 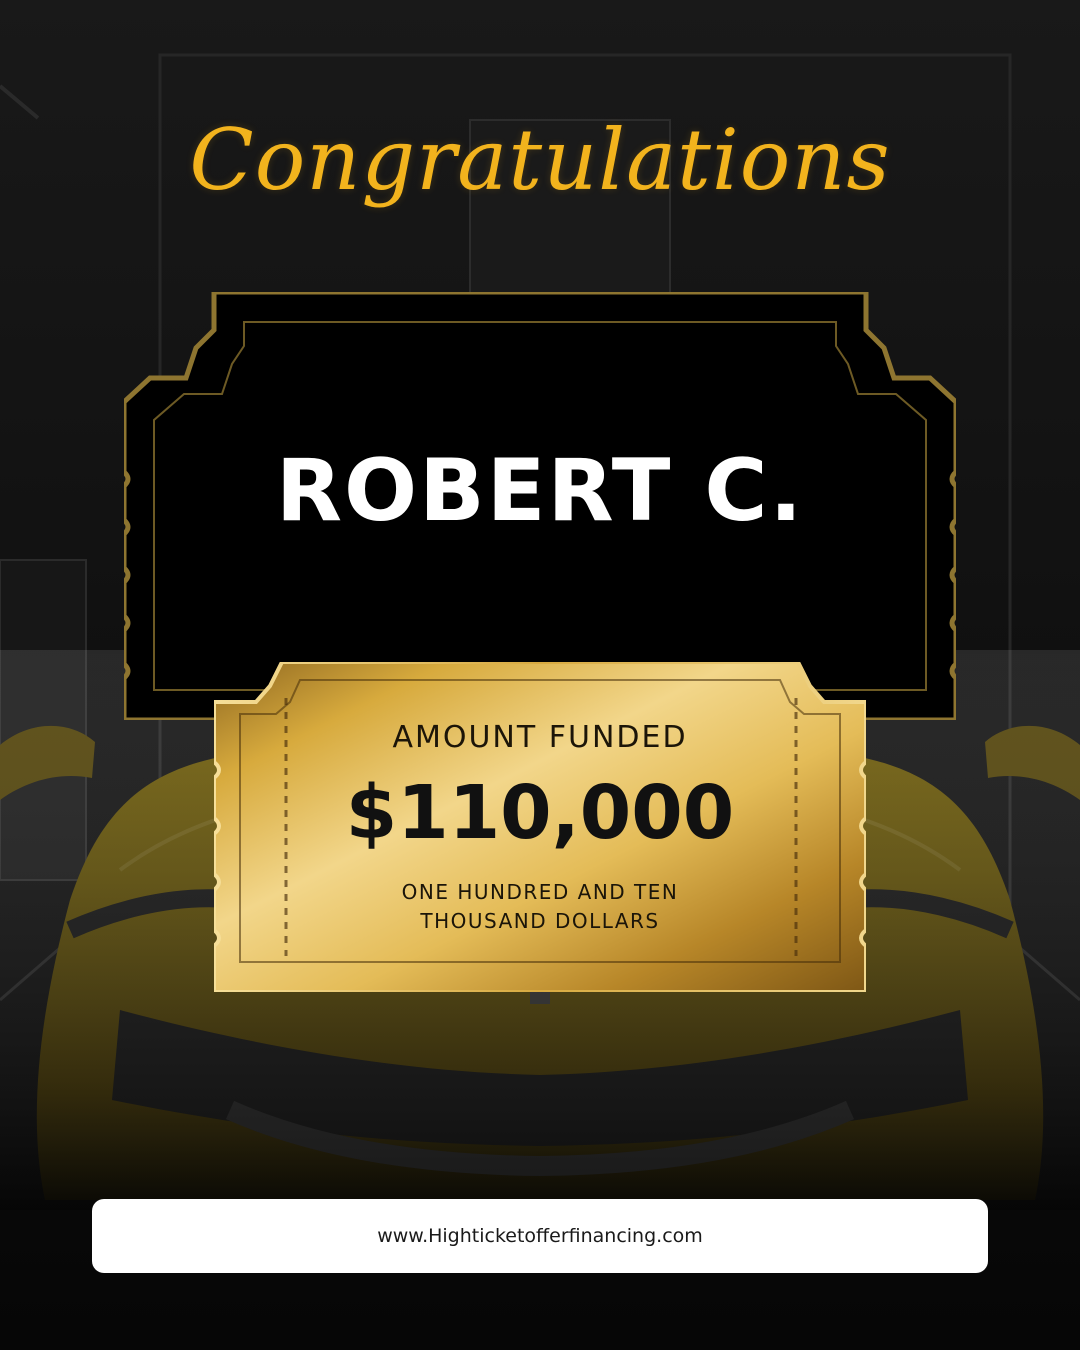 What do you see at coordinates (540, 892) in the screenshot?
I see `amount-words-line-1: ONE HUNDRED AND TEN` at bounding box center [540, 892].